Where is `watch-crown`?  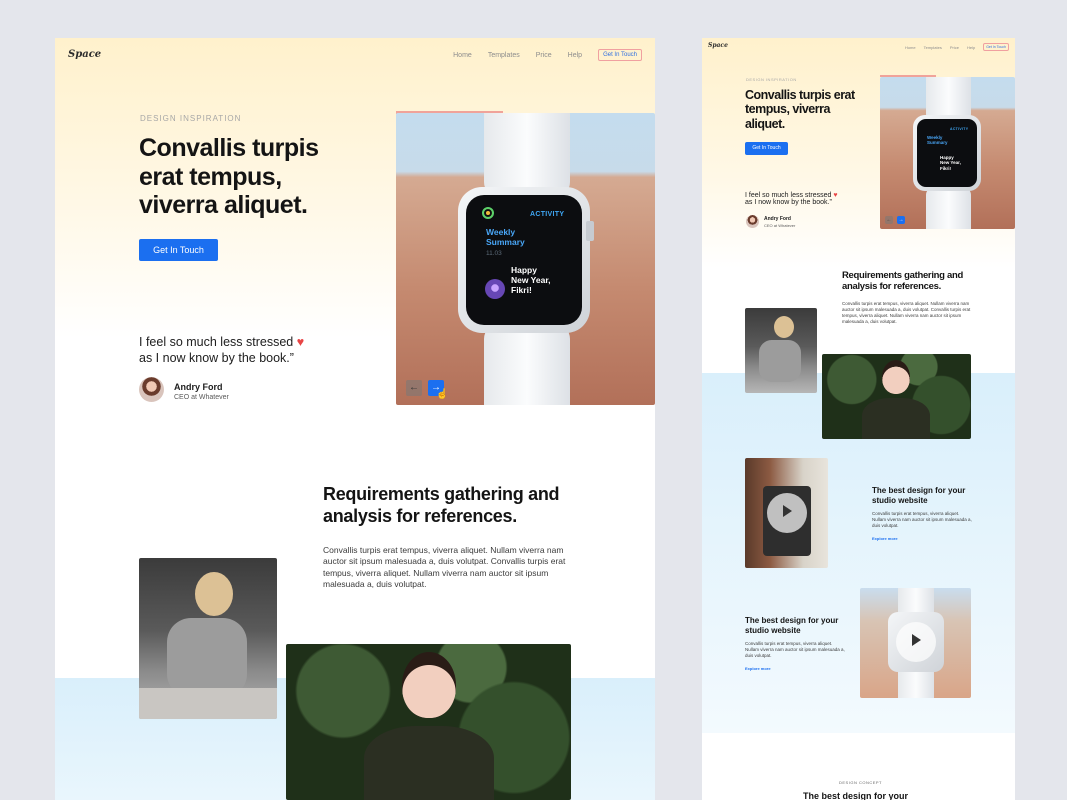
watch-crown is located at coordinates (590, 231).